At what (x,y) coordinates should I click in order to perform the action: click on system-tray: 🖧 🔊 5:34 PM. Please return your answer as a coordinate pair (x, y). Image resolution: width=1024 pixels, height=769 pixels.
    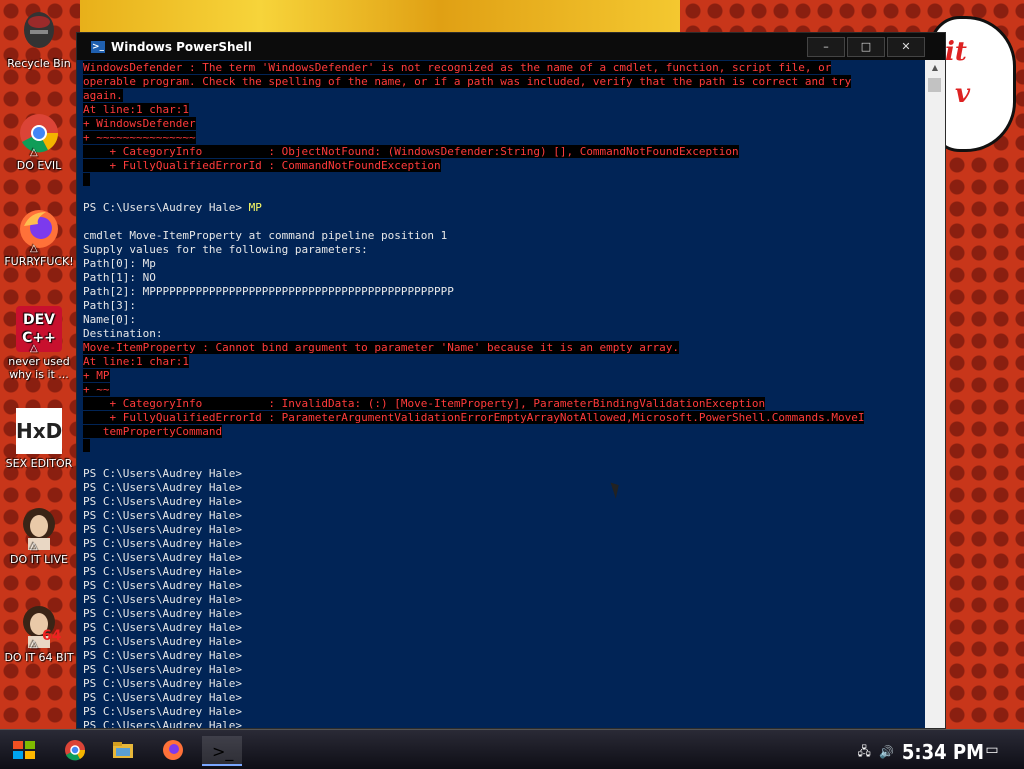
    Looking at the image, I should click on (921, 752).